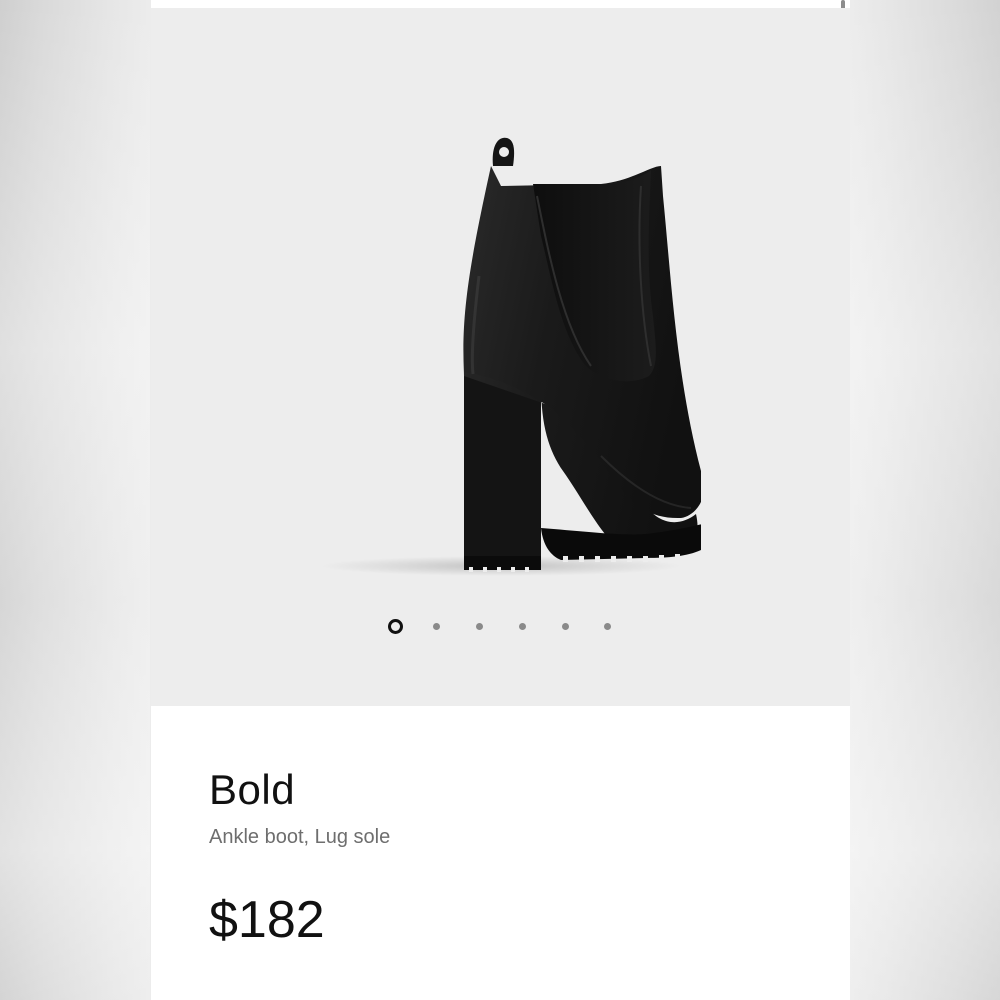 Image resolution: width=1000 pixels, height=1000 pixels. I want to click on product-name: Bold, so click(252, 789).